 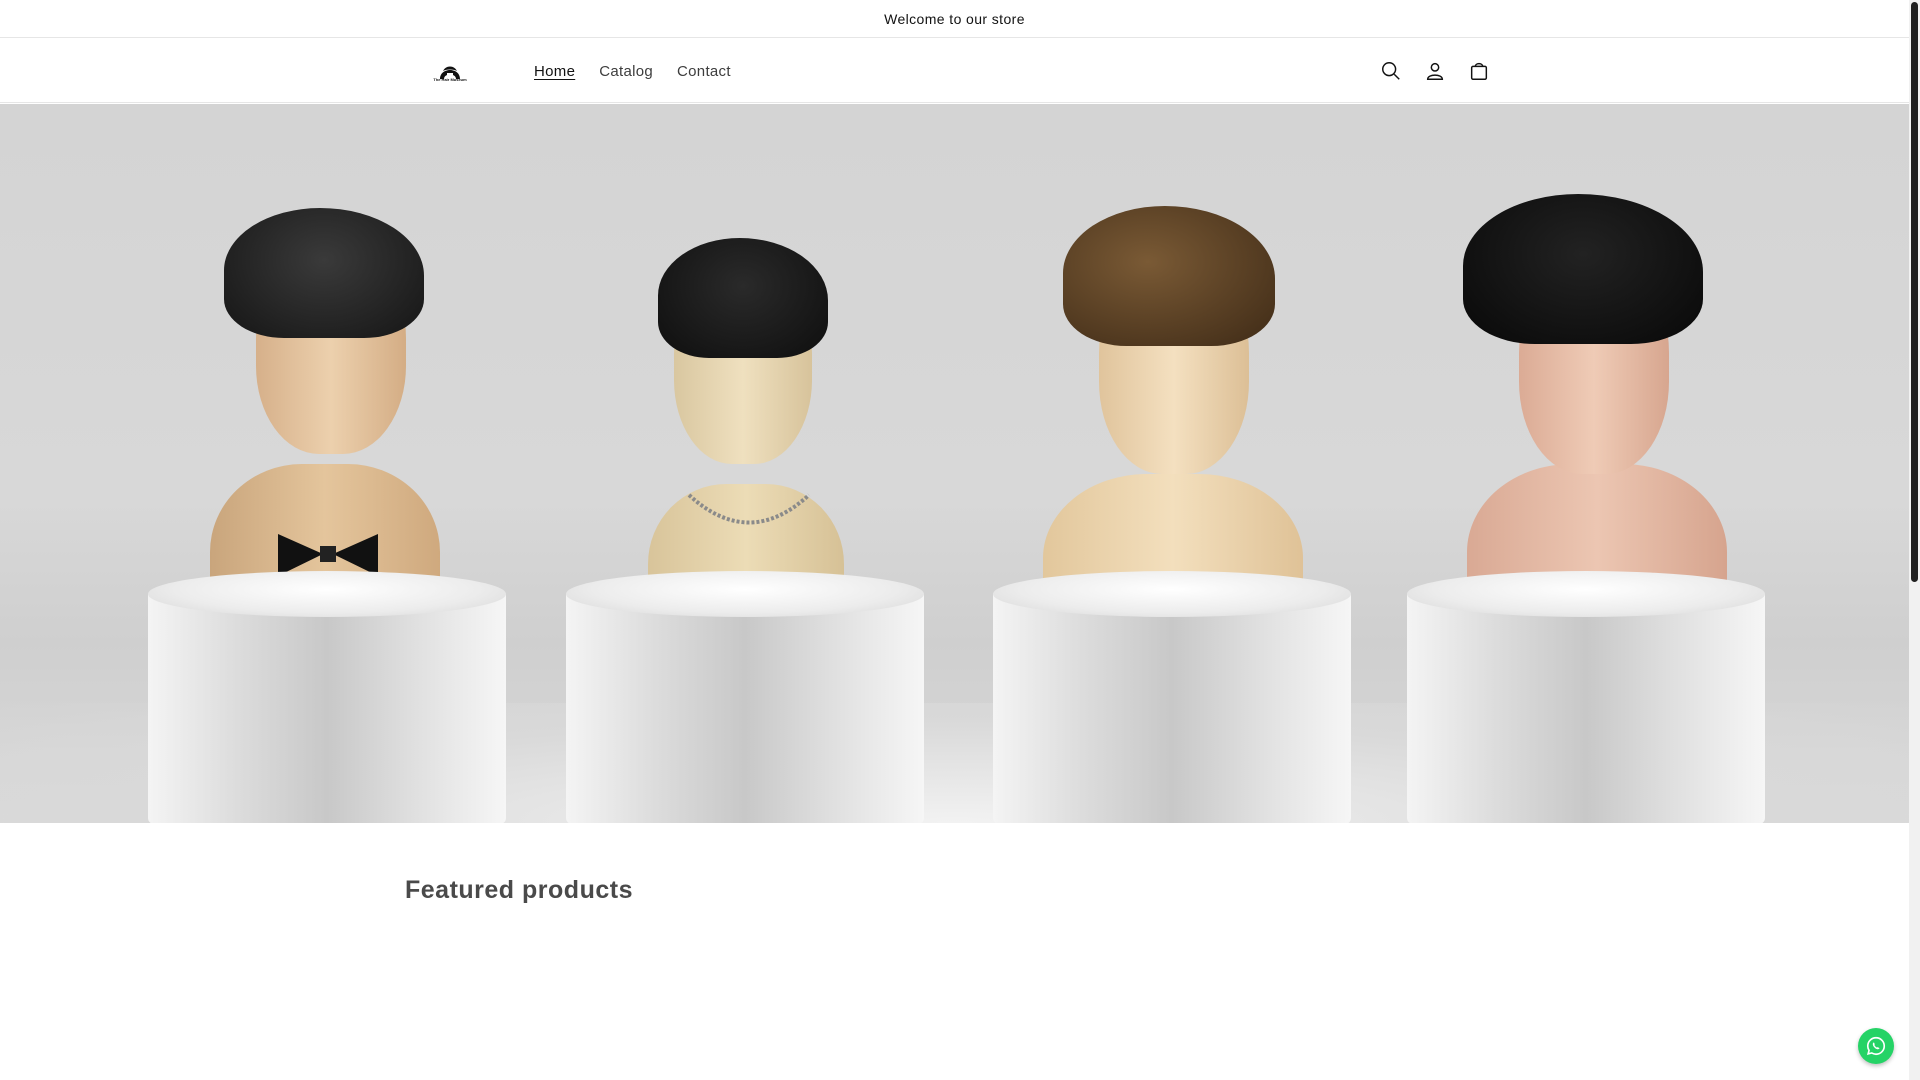 What do you see at coordinates (704, 71) in the screenshot?
I see `nav-contact-link: Contact` at bounding box center [704, 71].